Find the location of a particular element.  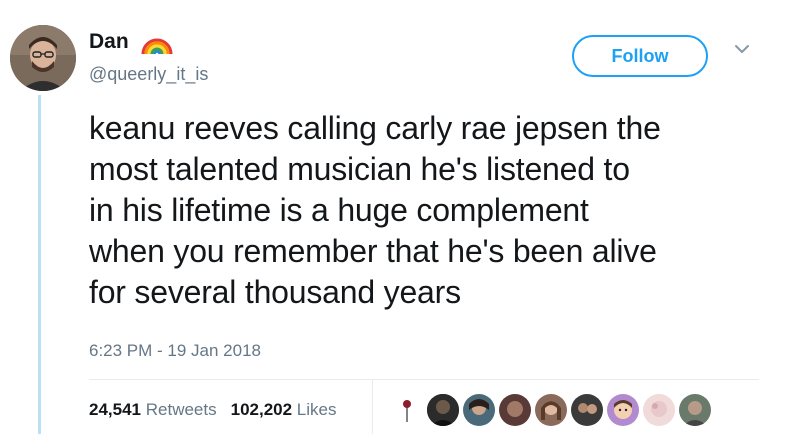

liker-avatar-rose is located at coordinates (407, 410).